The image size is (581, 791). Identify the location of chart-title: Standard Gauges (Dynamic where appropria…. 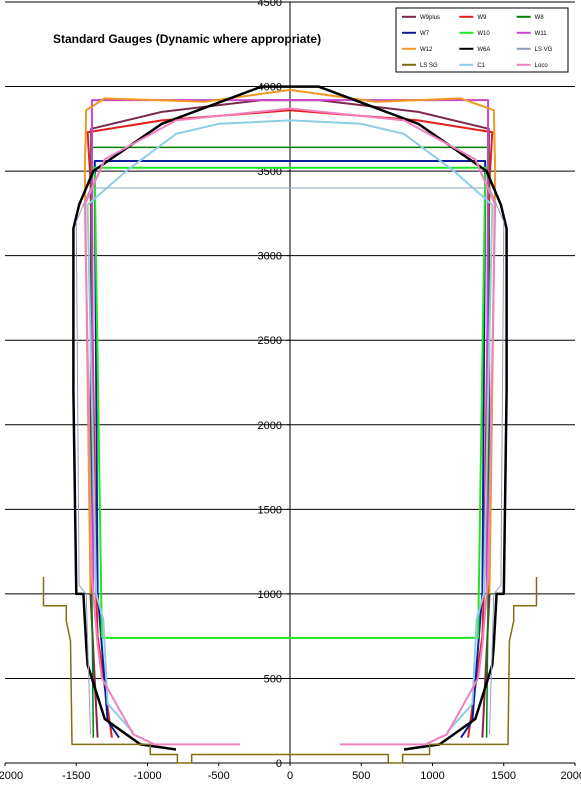
(187, 39).